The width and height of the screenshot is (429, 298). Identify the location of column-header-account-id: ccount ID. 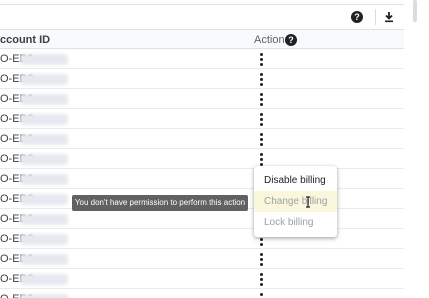
(25, 40).